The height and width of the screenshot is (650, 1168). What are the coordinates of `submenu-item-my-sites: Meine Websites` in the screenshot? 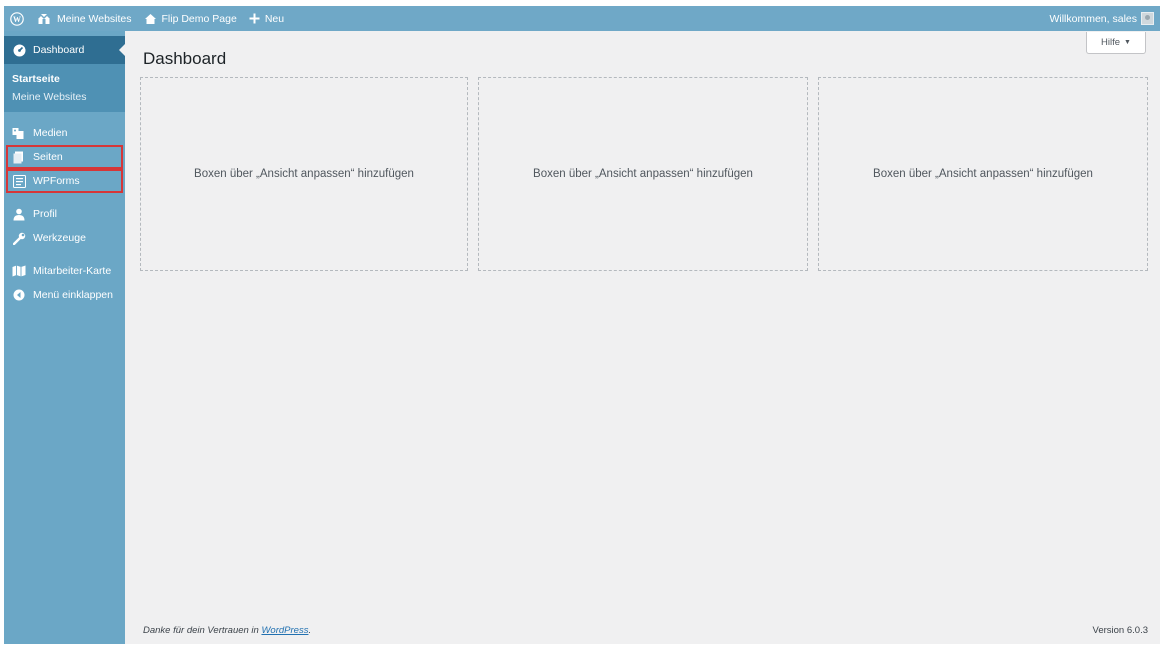 It's located at (64, 97).